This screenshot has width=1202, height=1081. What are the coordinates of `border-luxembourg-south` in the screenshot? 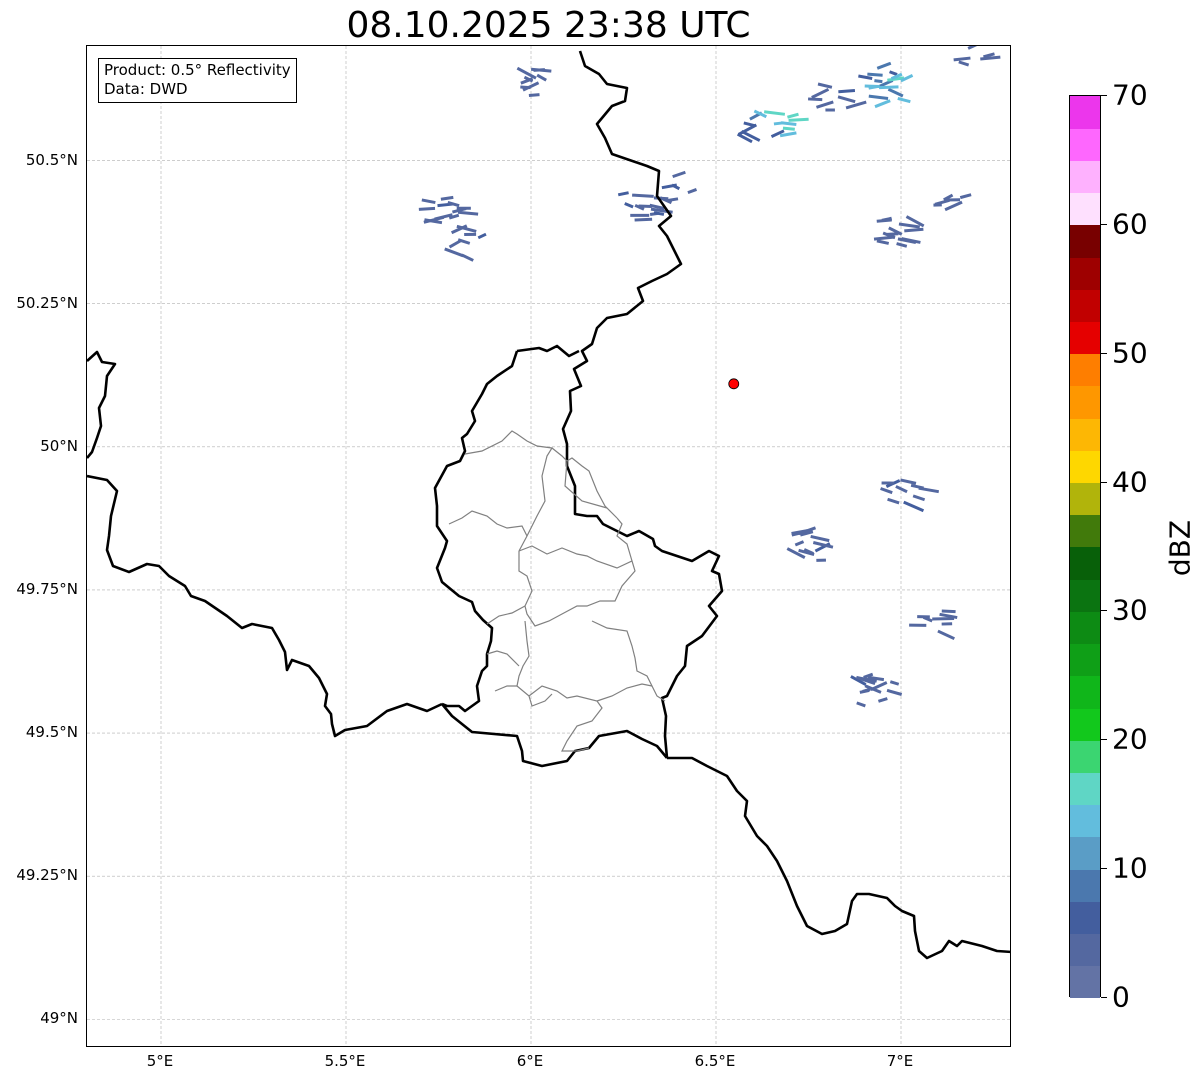 It's located at (554, 735).